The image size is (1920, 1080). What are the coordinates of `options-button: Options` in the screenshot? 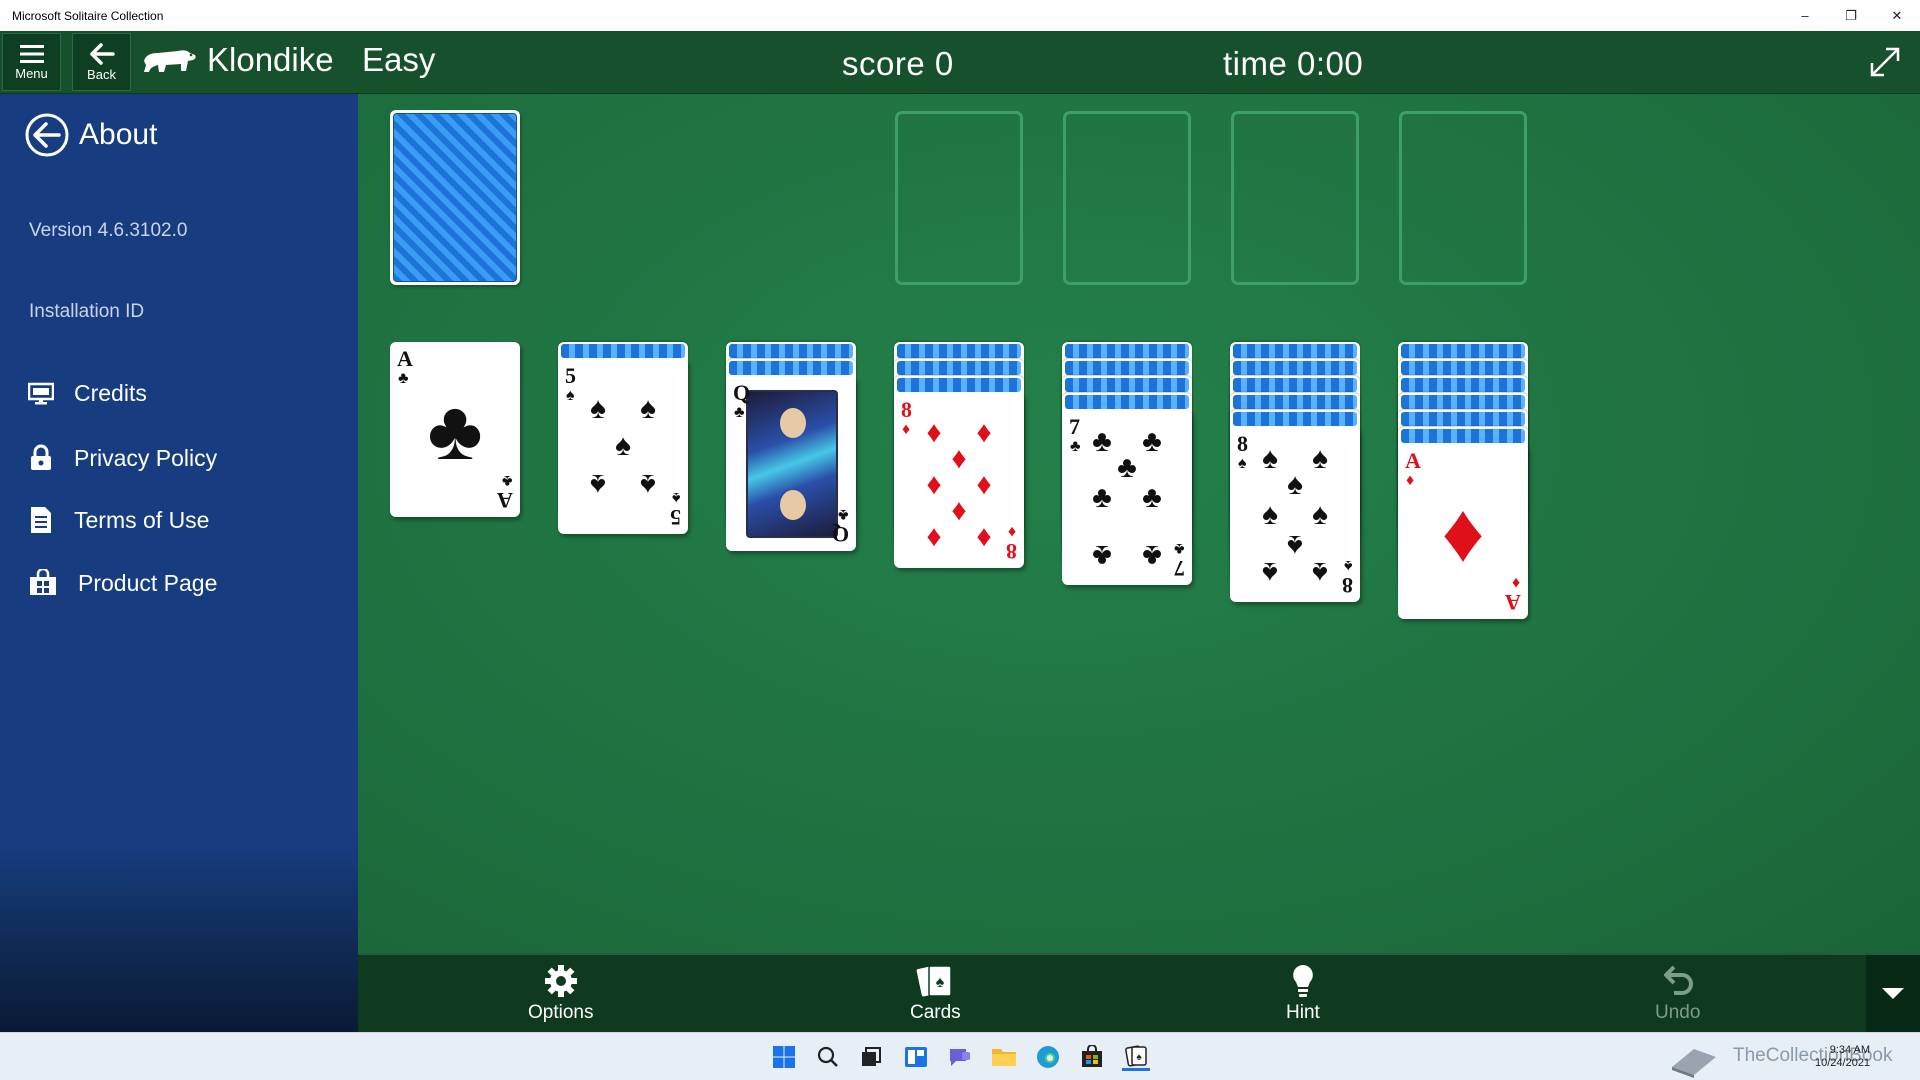 It's located at (560, 993).